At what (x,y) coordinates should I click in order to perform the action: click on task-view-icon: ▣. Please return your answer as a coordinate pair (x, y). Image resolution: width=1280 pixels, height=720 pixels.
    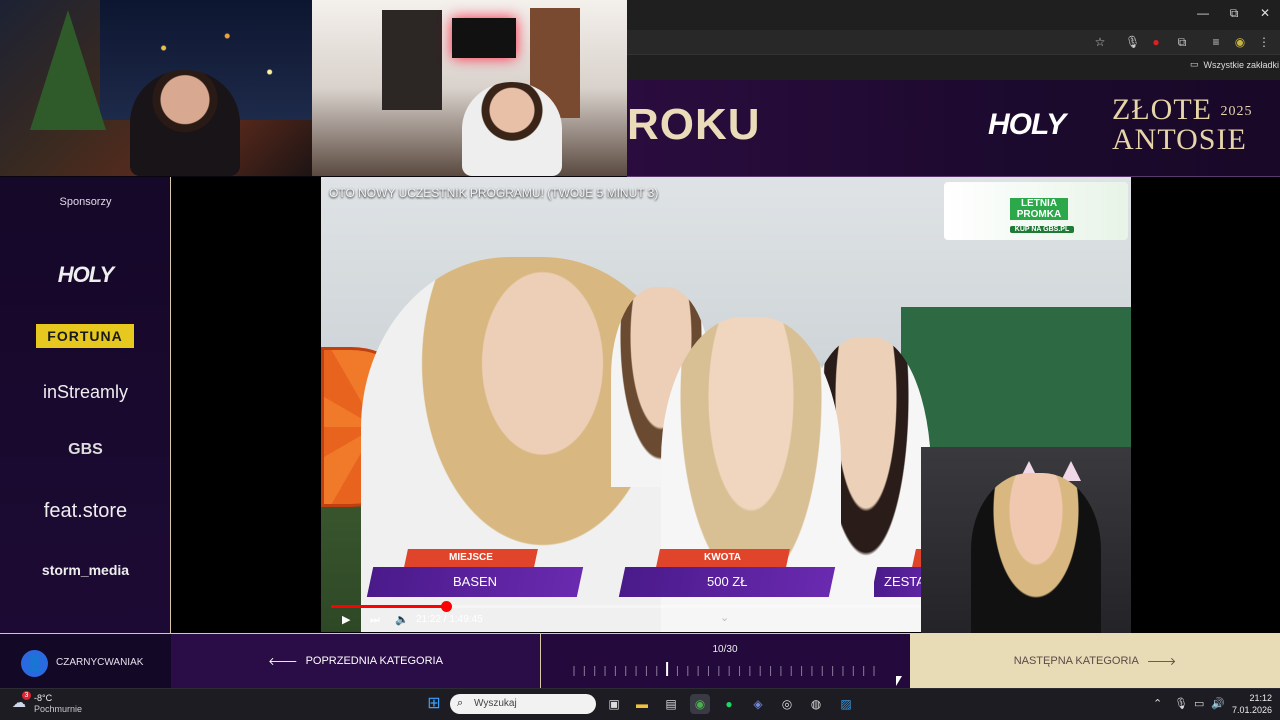
    Looking at the image, I should click on (614, 704).